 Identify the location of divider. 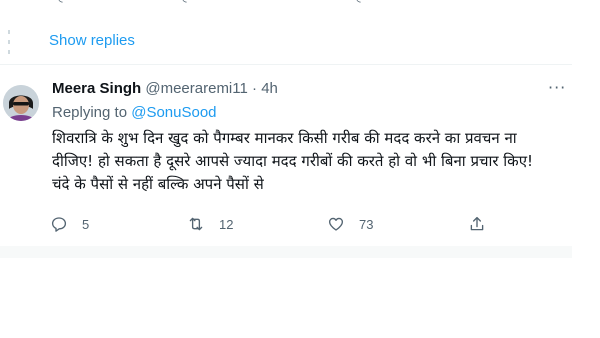
(286, 64).